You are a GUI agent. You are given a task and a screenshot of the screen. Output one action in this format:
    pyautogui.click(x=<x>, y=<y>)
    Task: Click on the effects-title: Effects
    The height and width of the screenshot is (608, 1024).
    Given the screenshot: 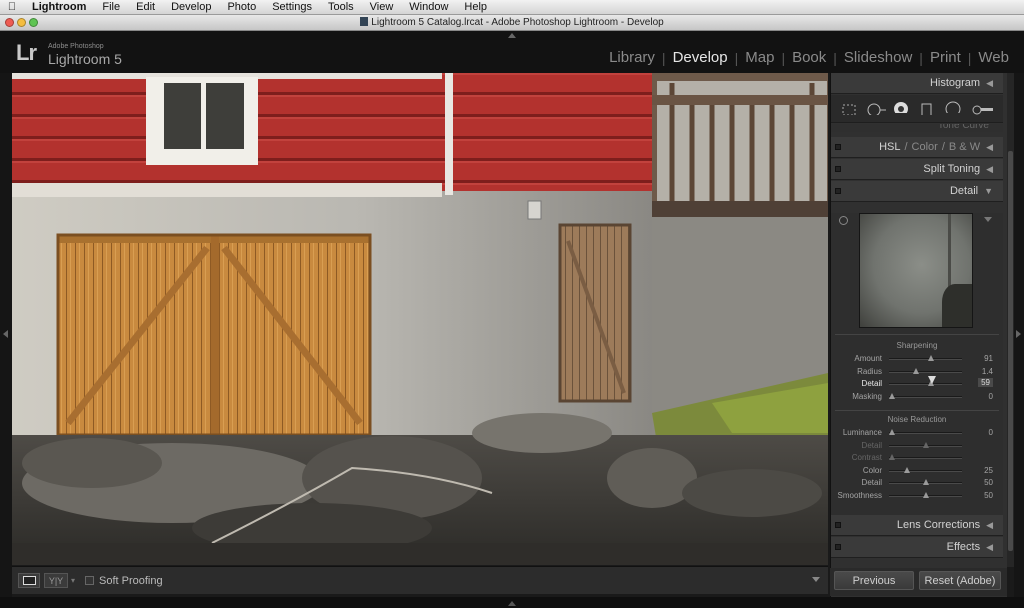 What is the action you would take?
    pyautogui.click(x=963, y=547)
    